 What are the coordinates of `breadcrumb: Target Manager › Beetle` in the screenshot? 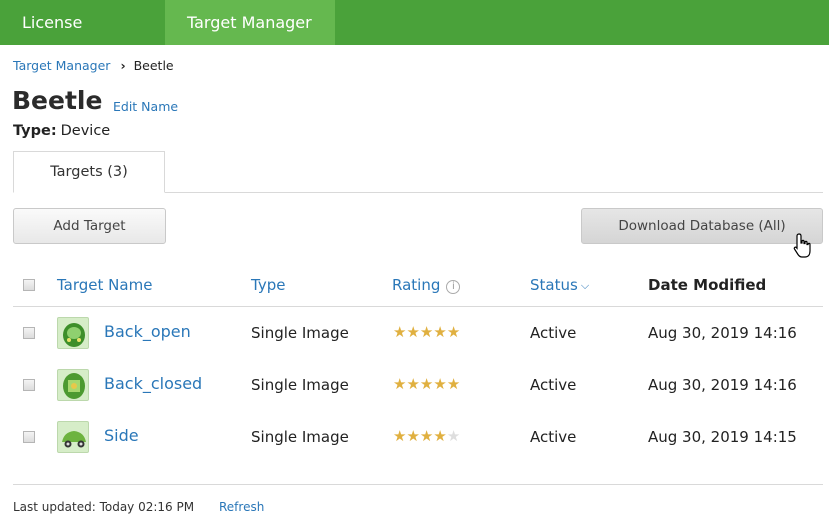 It's located at (93, 65).